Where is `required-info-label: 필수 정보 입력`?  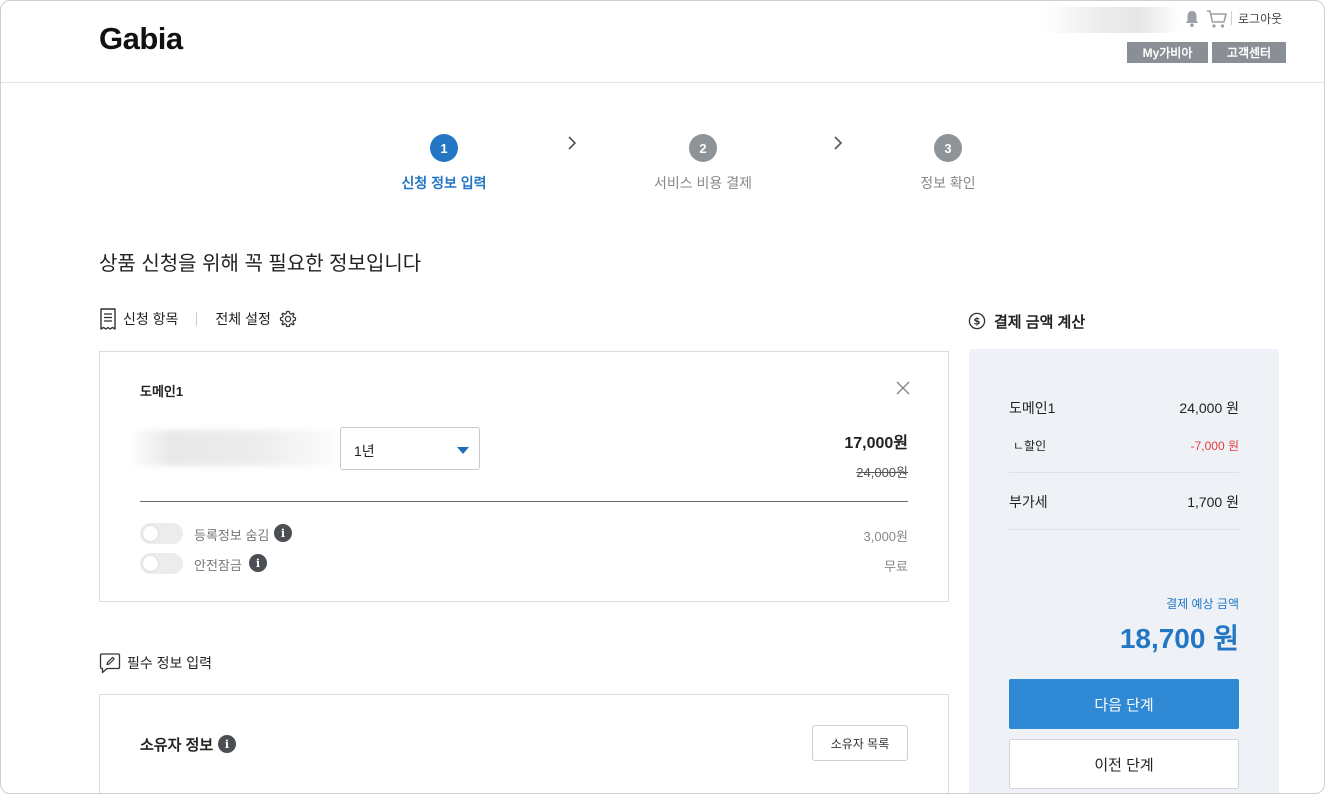 required-info-label: 필수 정보 입력 is located at coordinates (170, 663).